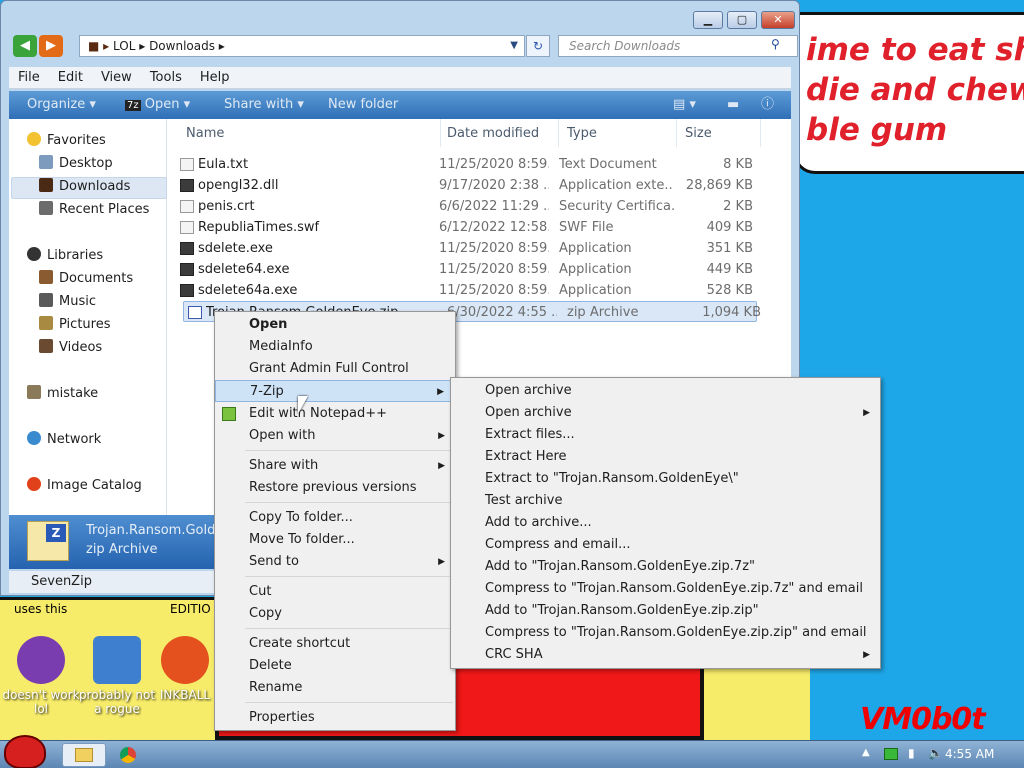 Image resolution: width=1024 pixels, height=768 pixels. I want to click on desktop-icon, so click(46, 162).